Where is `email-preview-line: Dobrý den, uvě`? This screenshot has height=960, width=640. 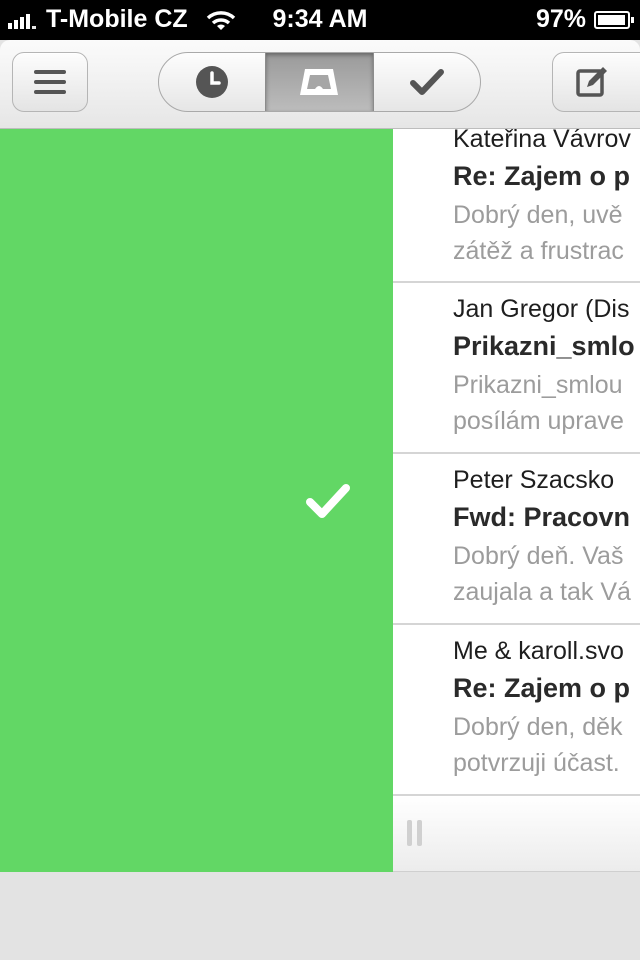
email-preview-line: Dobrý den, uvě is located at coordinates (538, 215).